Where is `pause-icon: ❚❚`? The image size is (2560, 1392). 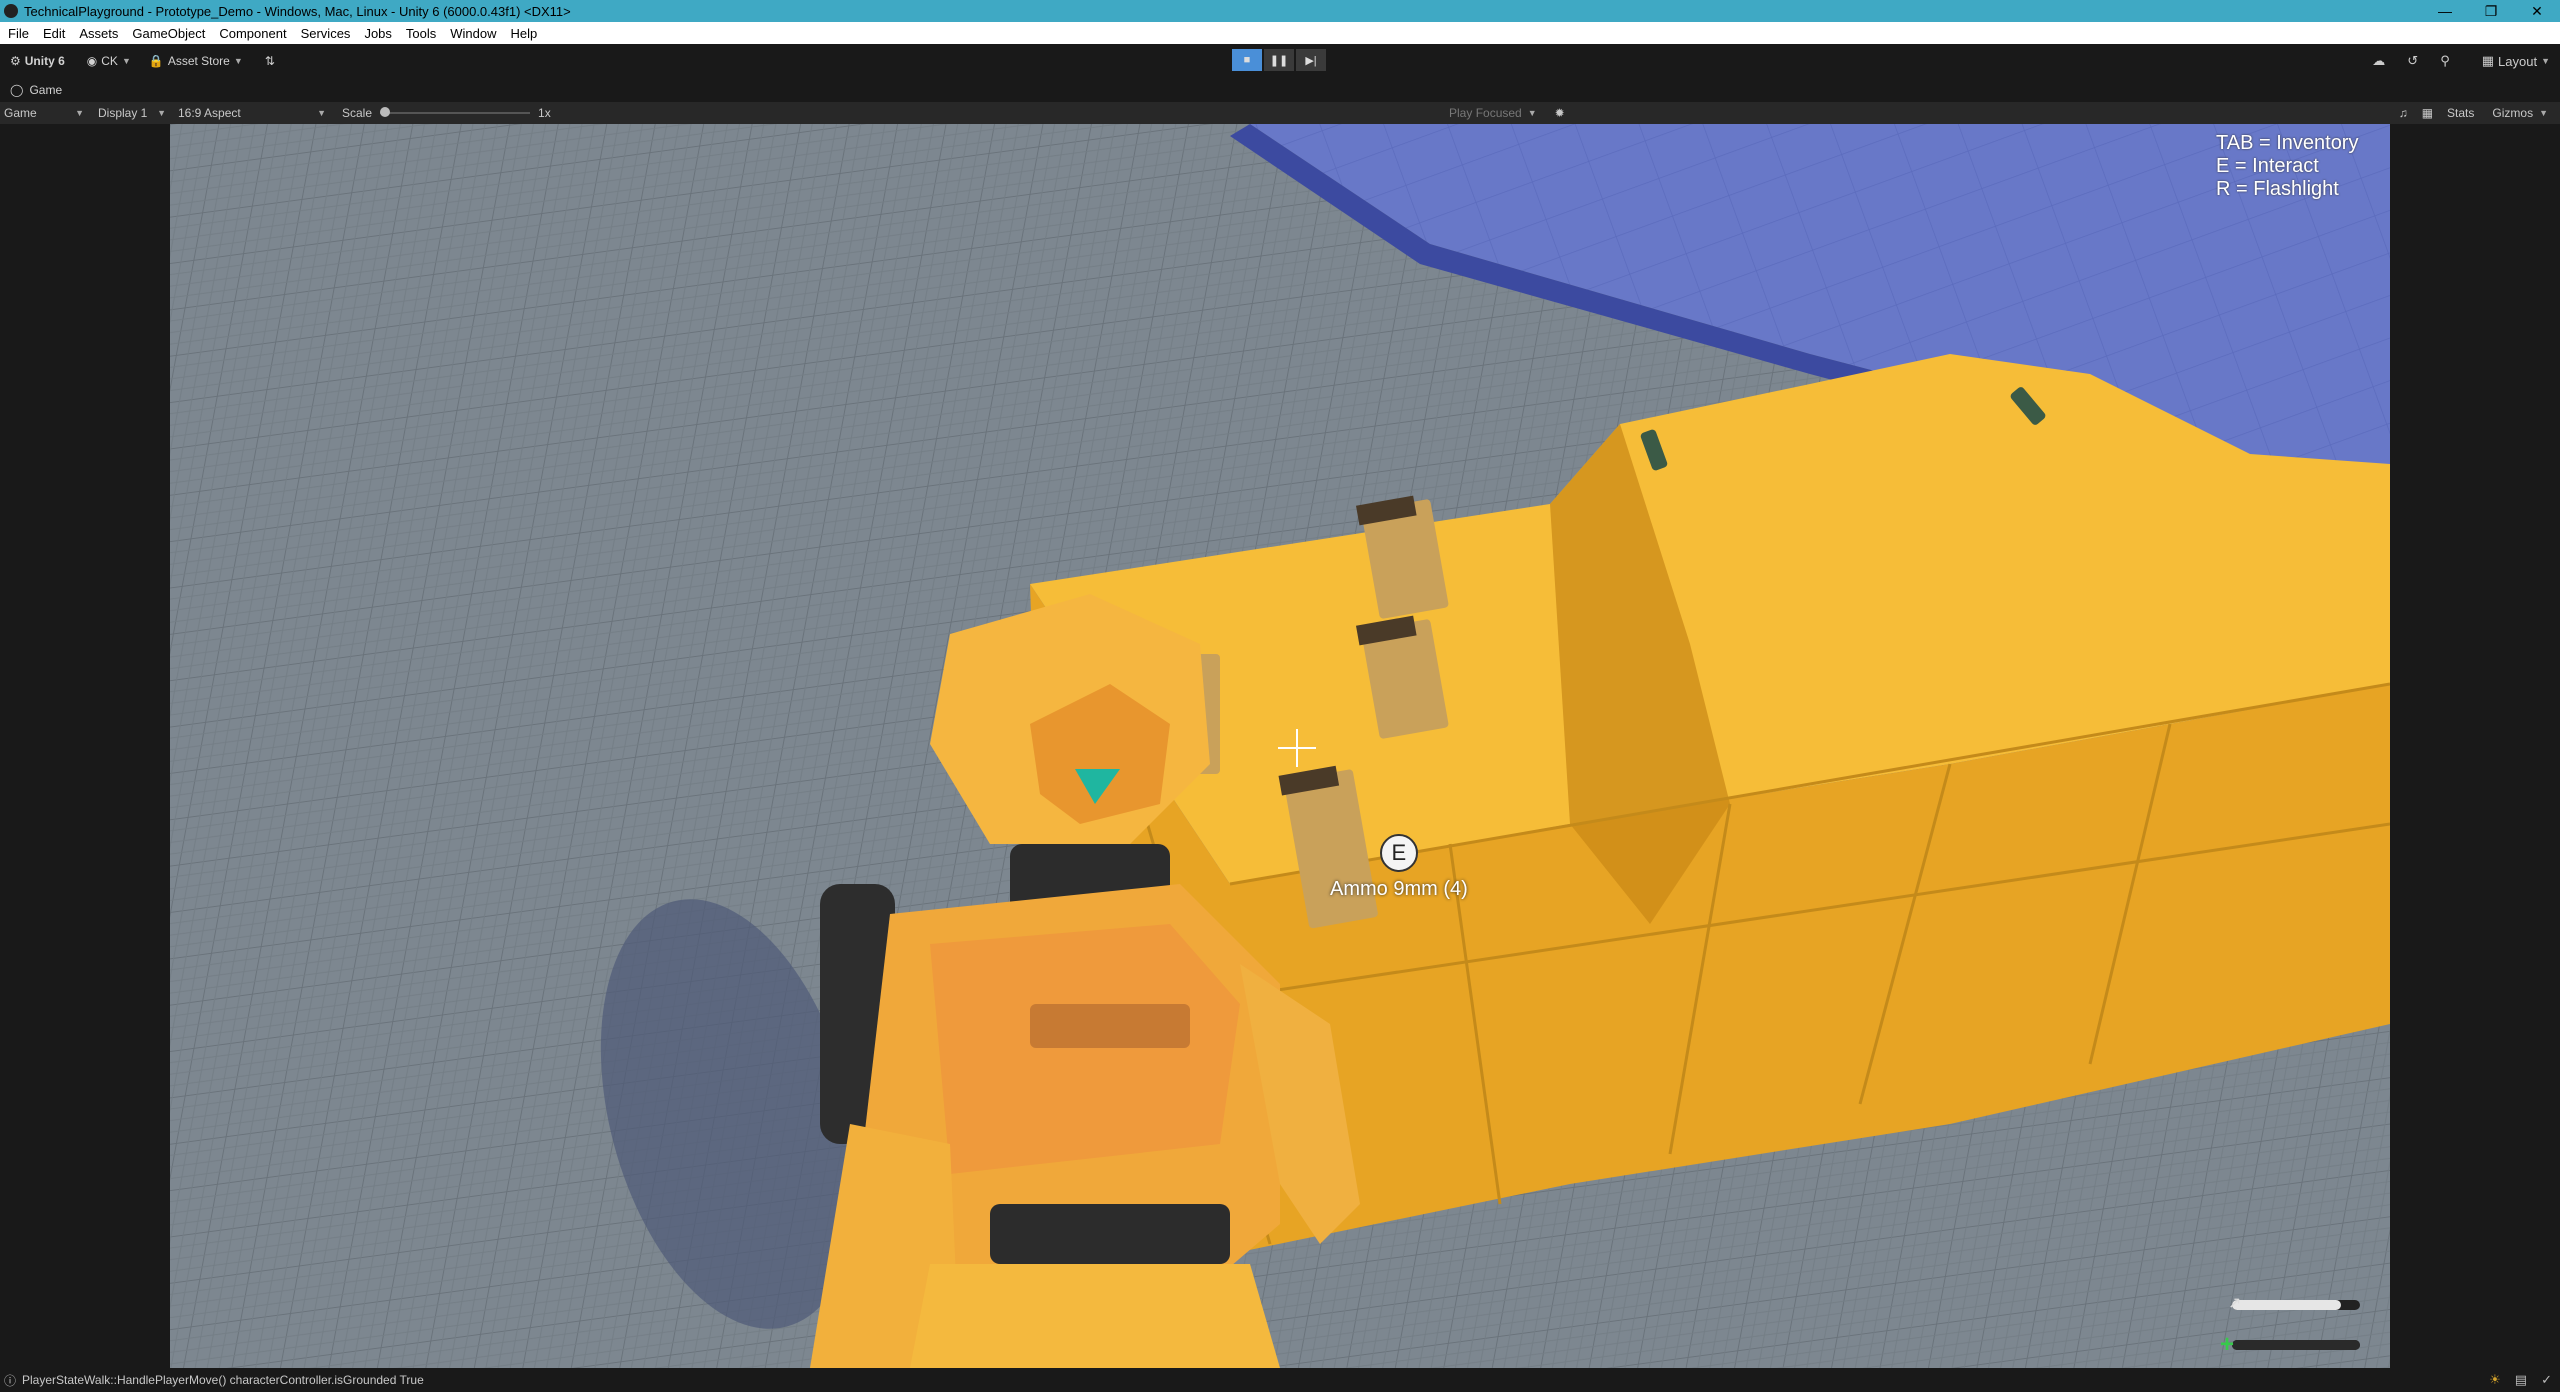 pause-icon: ❚❚ is located at coordinates (1279, 60).